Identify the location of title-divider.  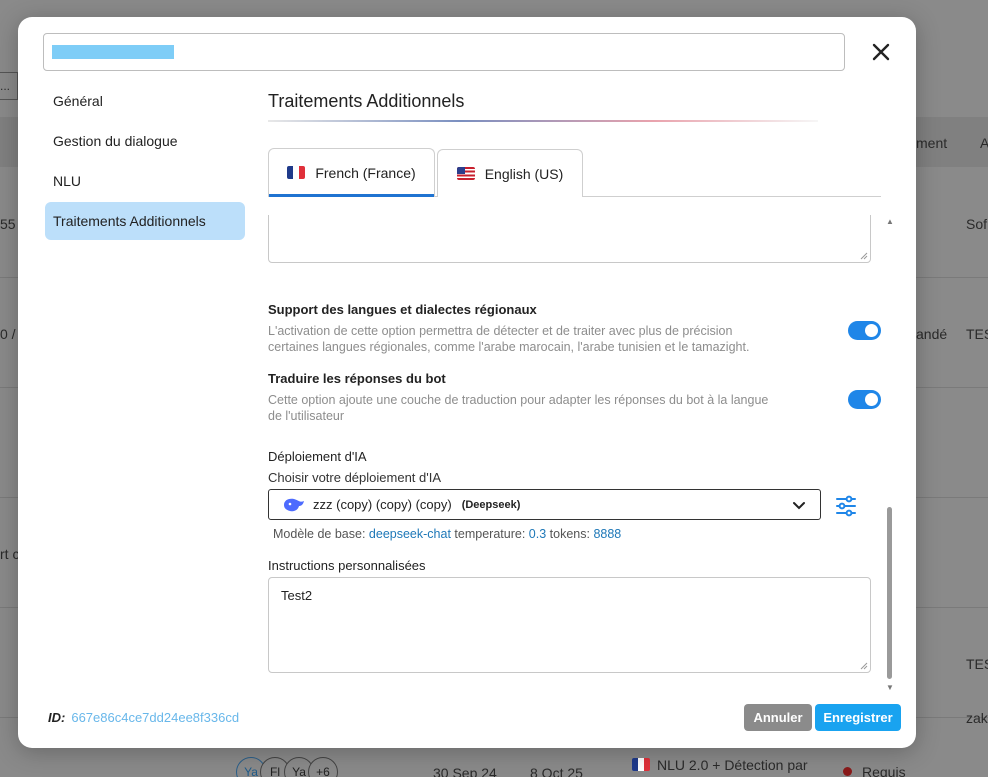
(543, 121).